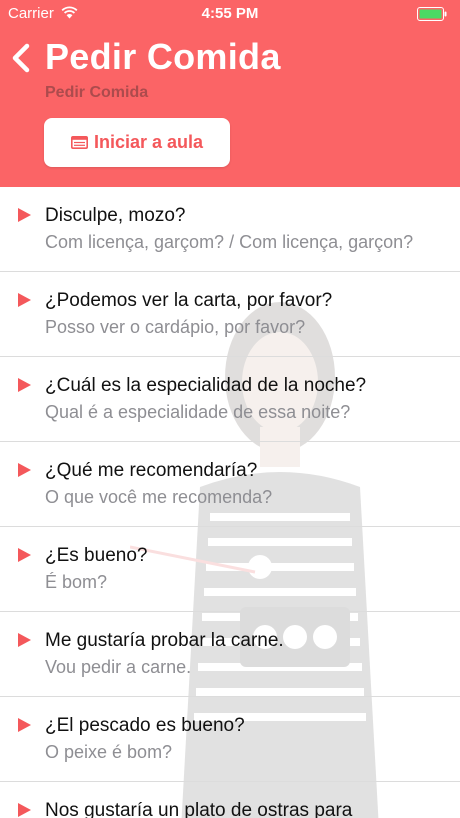 This screenshot has height=818, width=460. I want to click on status-bar: Carrier 4:55 PM, so click(230, 14).